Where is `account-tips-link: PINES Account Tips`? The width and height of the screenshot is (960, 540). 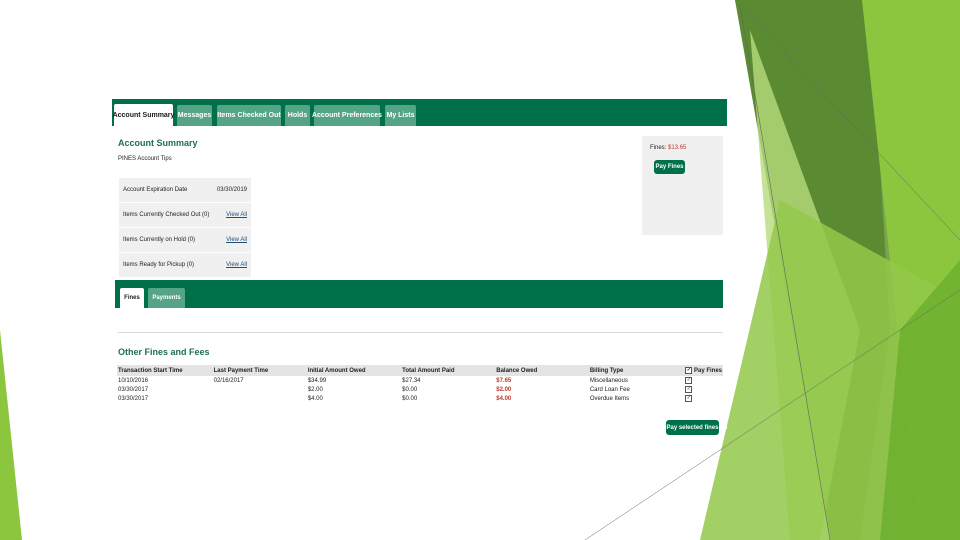
account-tips-link: PINES Account Tips is located at coordinates (145, 159).